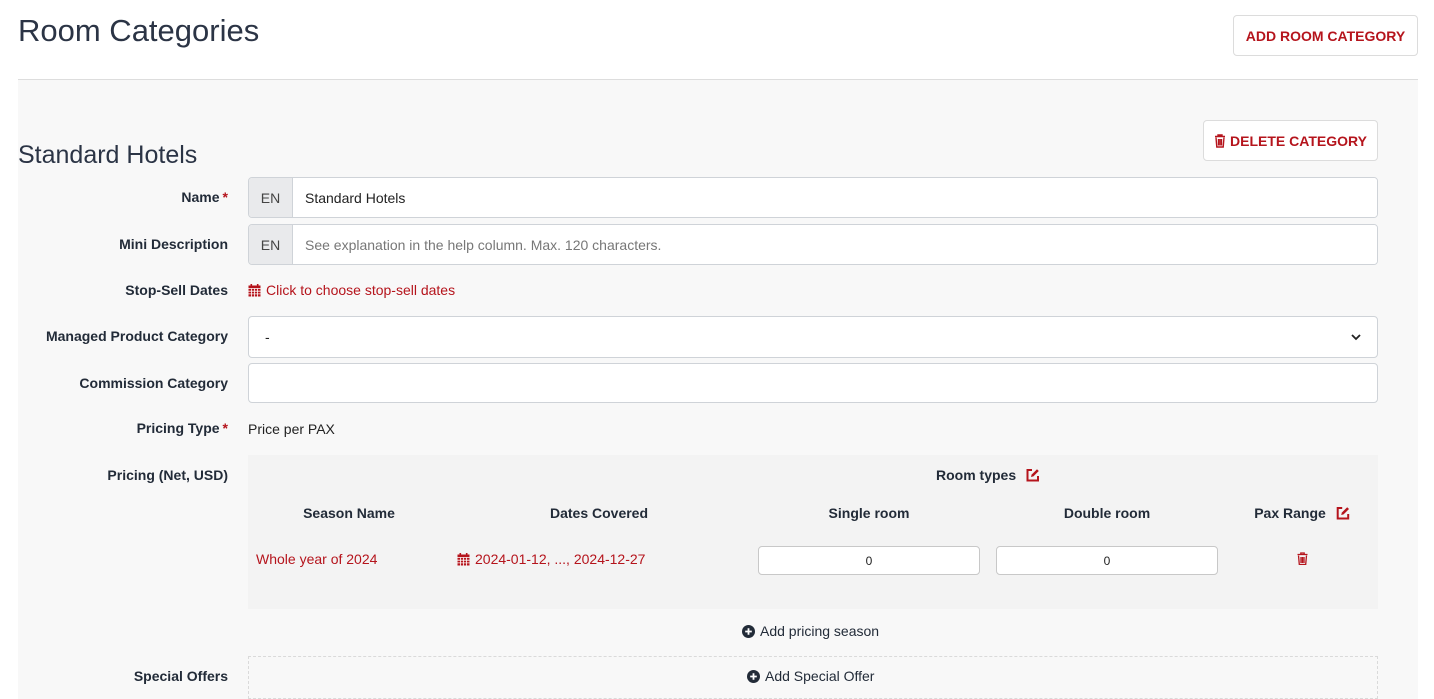  What do you see at coordinates (1325, 35) in the screenshot?
I see `add-room-category-button: ADD ROOM CATEGORY` at bounding box center [1325, 35].